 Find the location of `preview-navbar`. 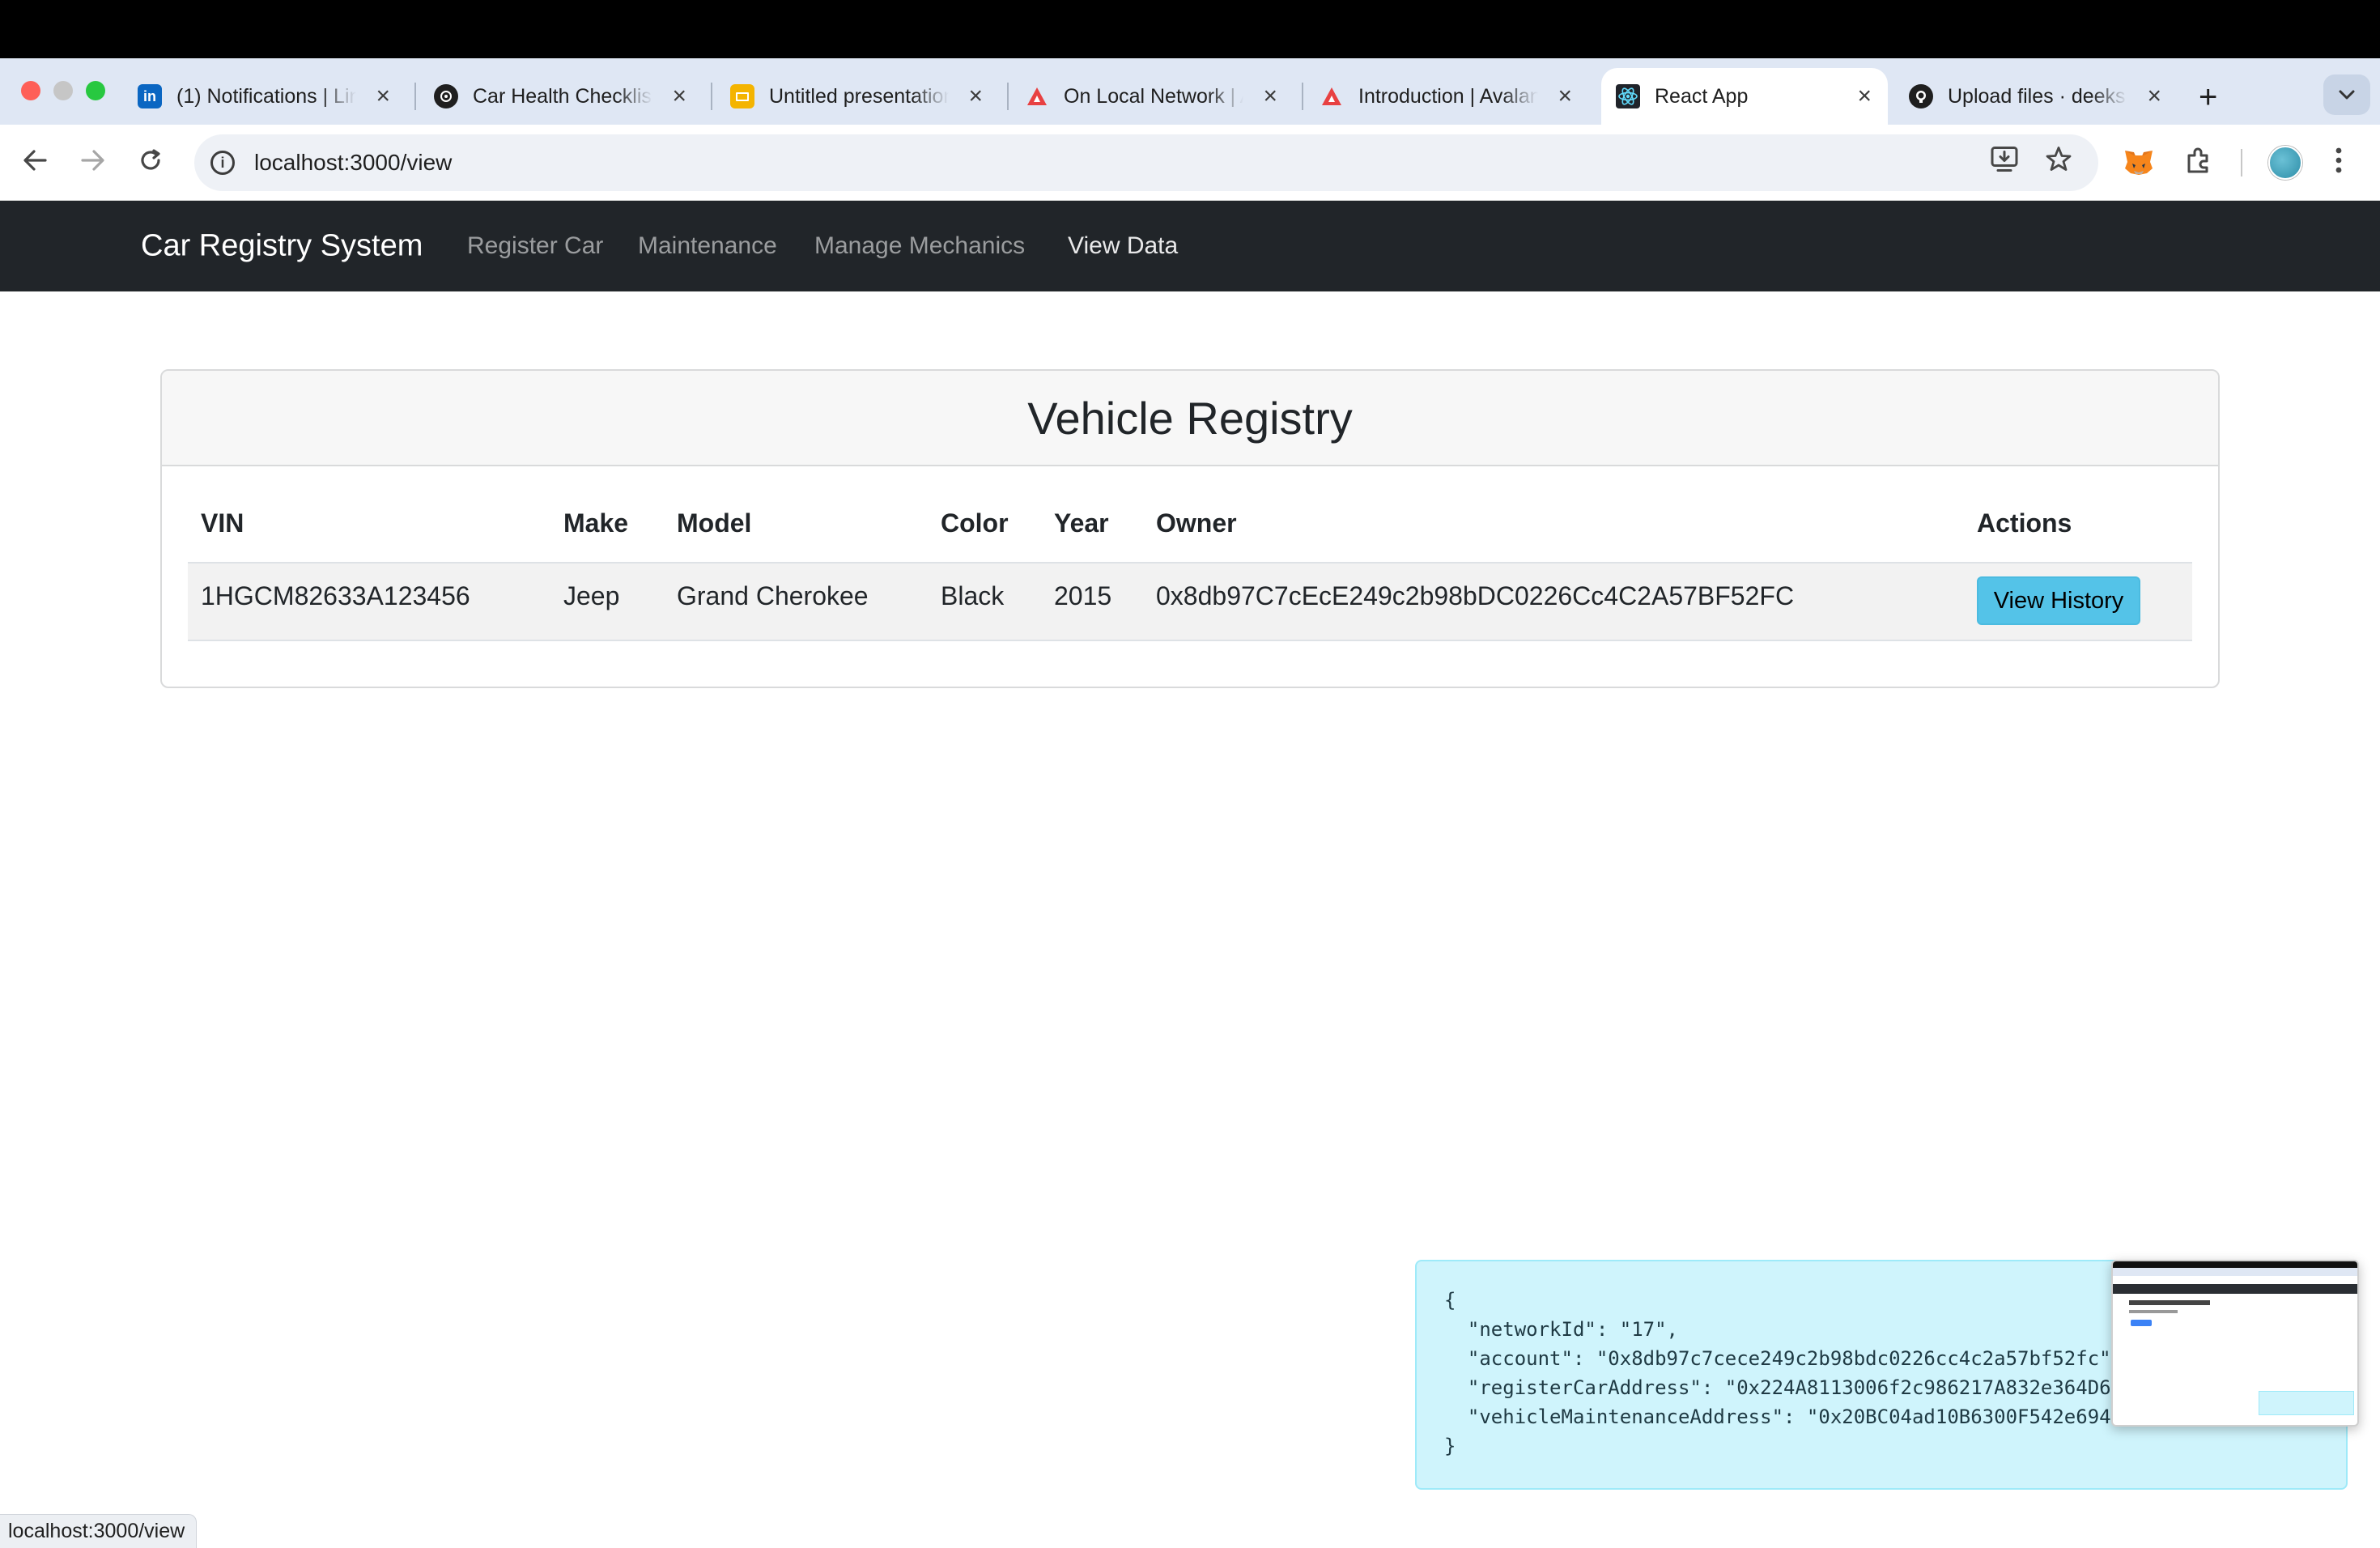

preview-navbar is located at coordinates (2235, 1289).